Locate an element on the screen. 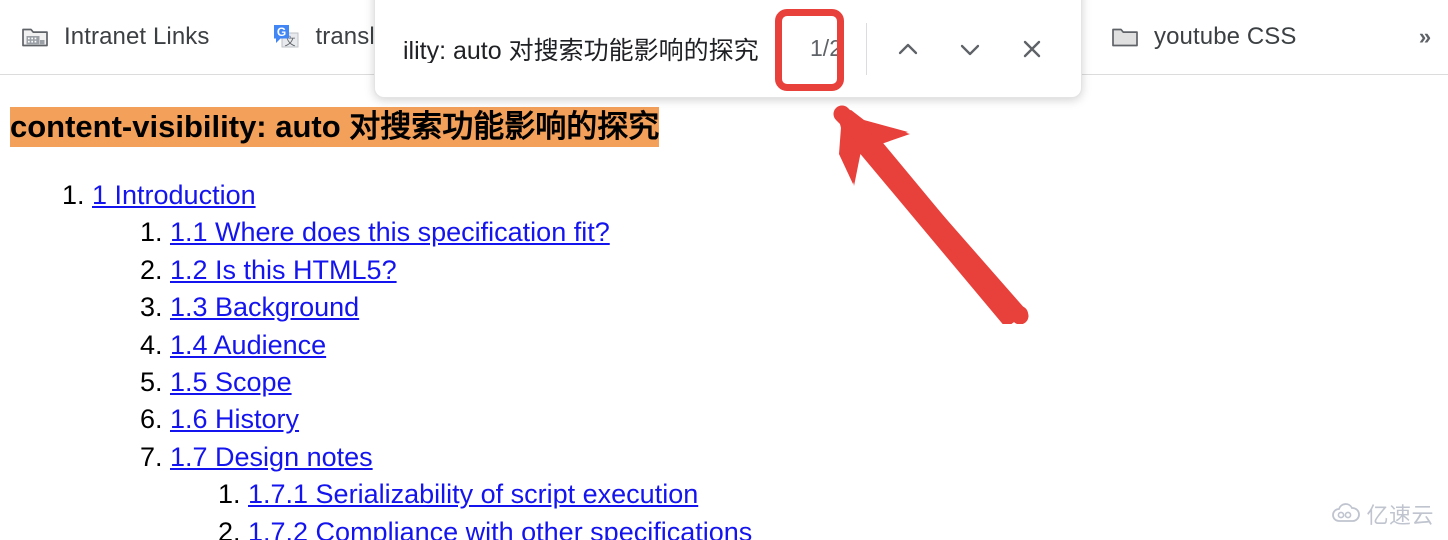 Image resolution: width=1448 pixels, height=540 pixels. find-input-wrapper is located at coordinates (588, 49).